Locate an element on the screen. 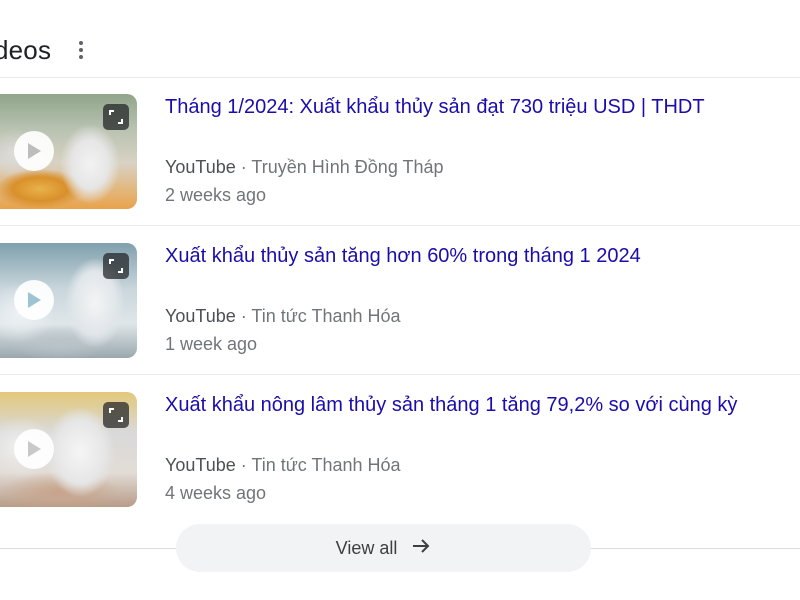  section-header: ideos is located at coordinates (44, 50).